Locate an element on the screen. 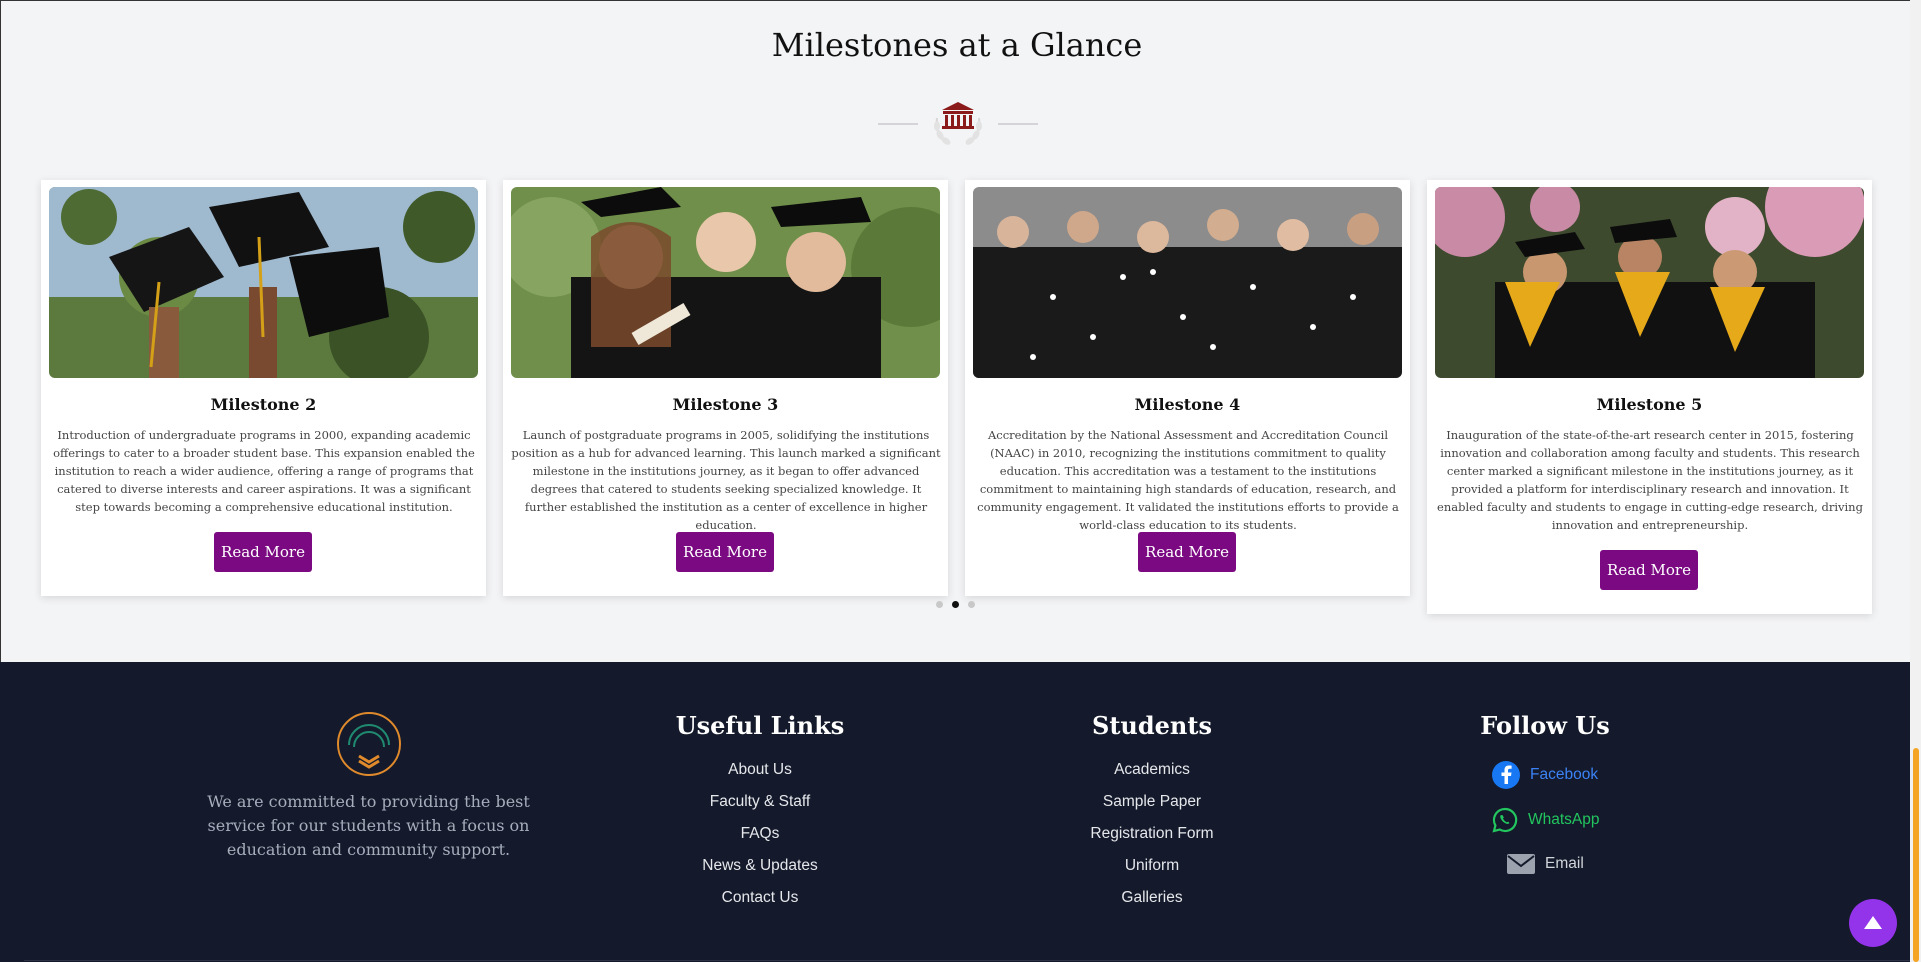  carousel-dots is located at coordinates (956, 604).